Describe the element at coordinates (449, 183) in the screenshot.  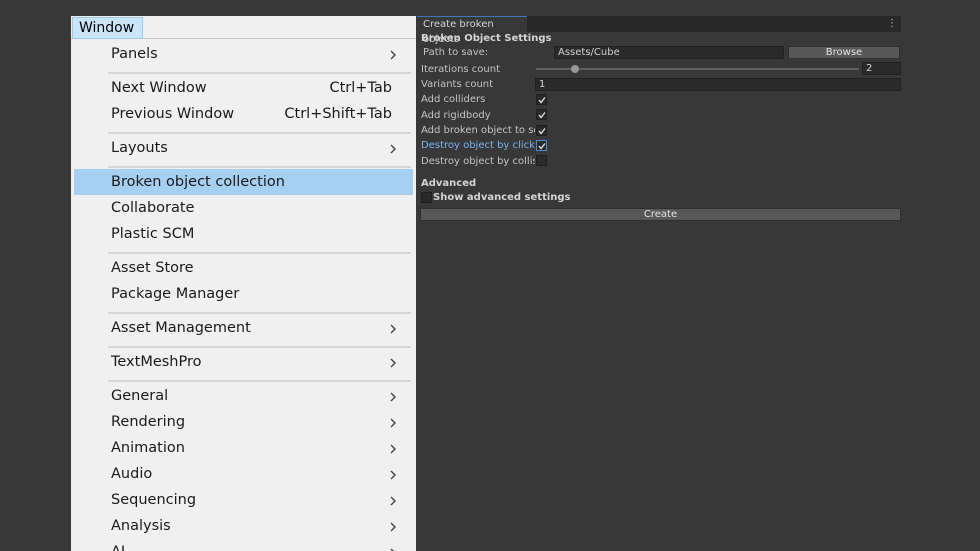
I see `advanced-title: Advanced` at that location.